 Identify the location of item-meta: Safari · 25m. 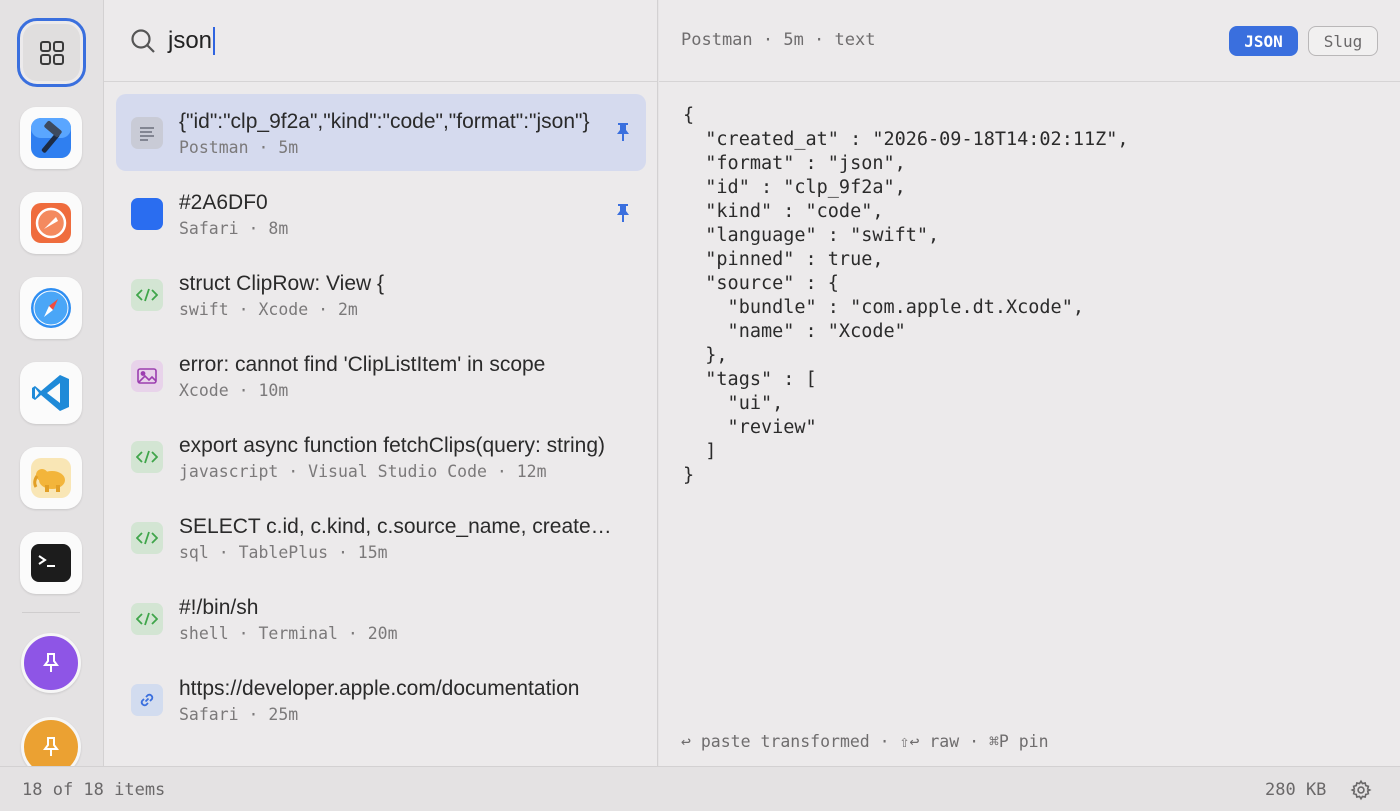
(239, 714).